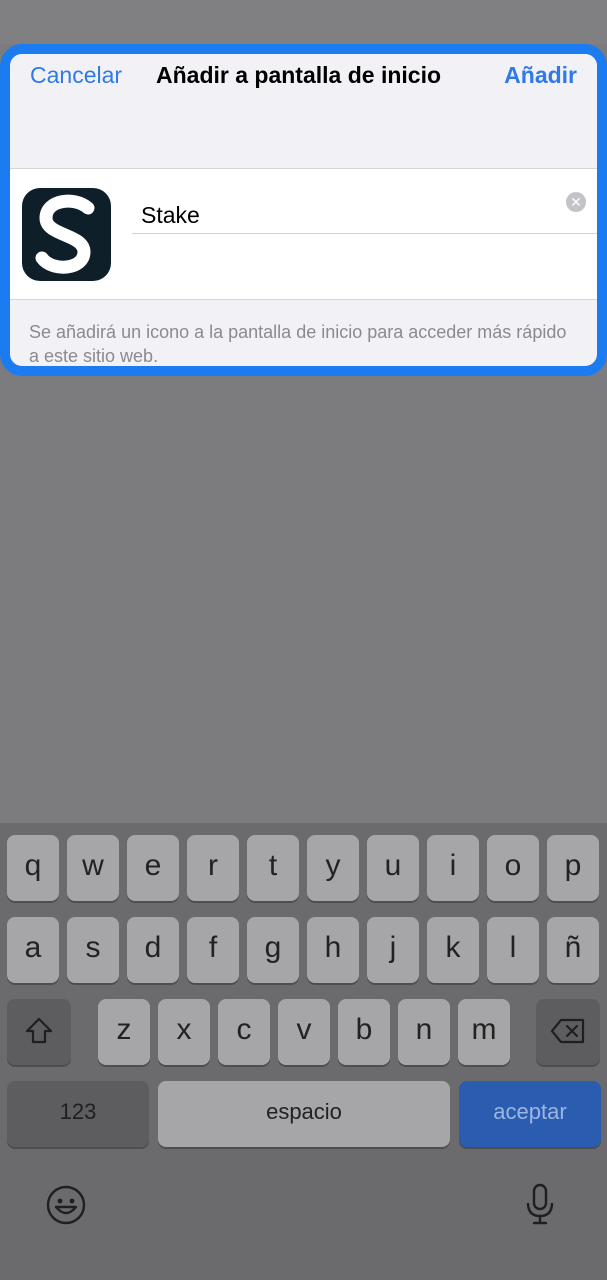 The width and height of the screenshot is (607, 1280). Describe the element at coordinates (453, 950) in the screenshot. I see `key-k: k` at that location.